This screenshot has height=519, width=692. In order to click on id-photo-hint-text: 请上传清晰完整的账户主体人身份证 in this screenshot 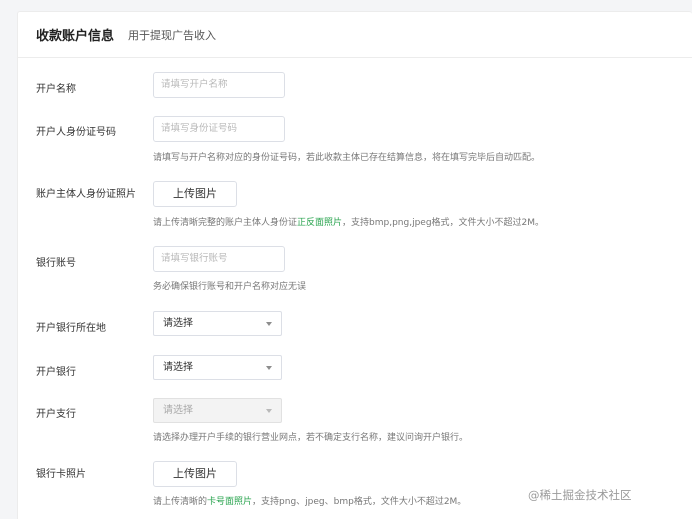, I will do `click(225, 223)`.